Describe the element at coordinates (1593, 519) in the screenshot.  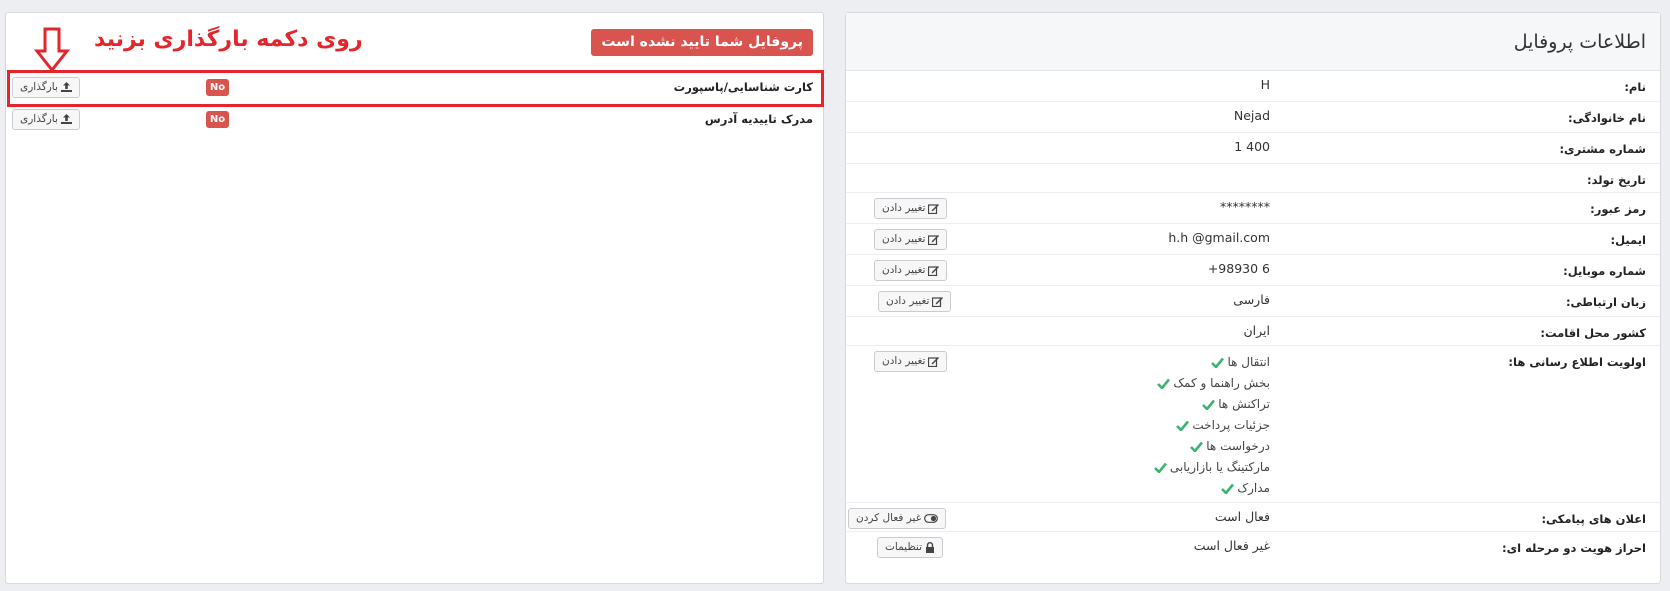
I see `row-label: اعلان های پیامکی:` at that location.